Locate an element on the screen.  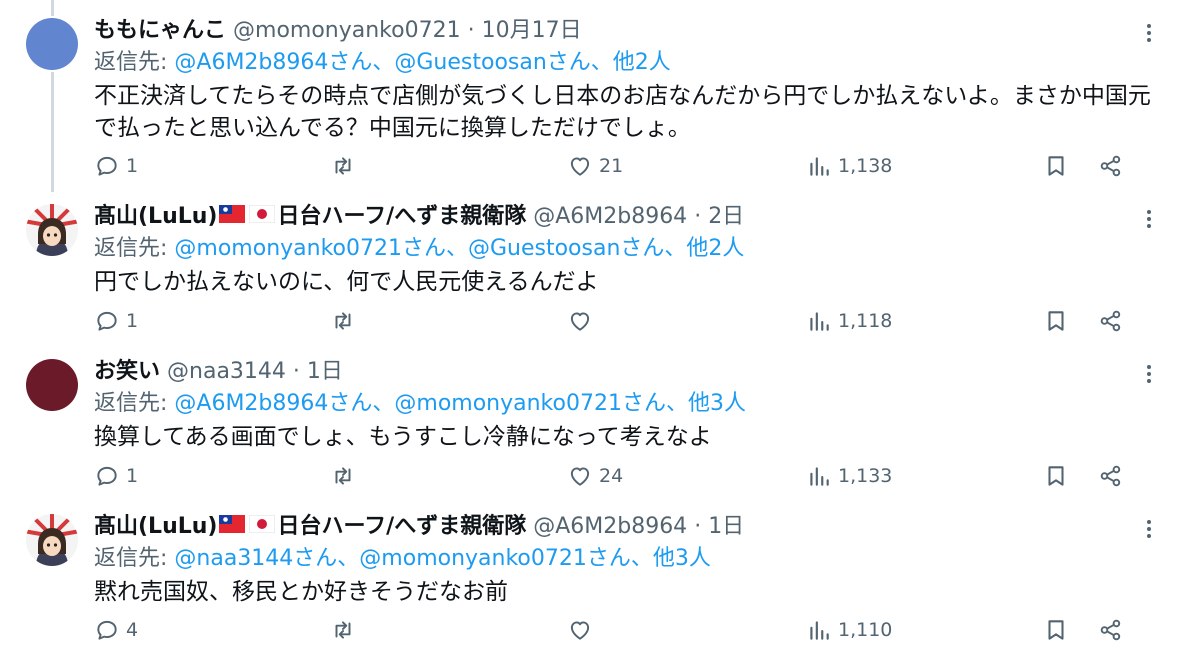
tweet-text: 換算してある画面でしょ、もうすこし冷静になって考えなよ is located at coordinates (403, 437).